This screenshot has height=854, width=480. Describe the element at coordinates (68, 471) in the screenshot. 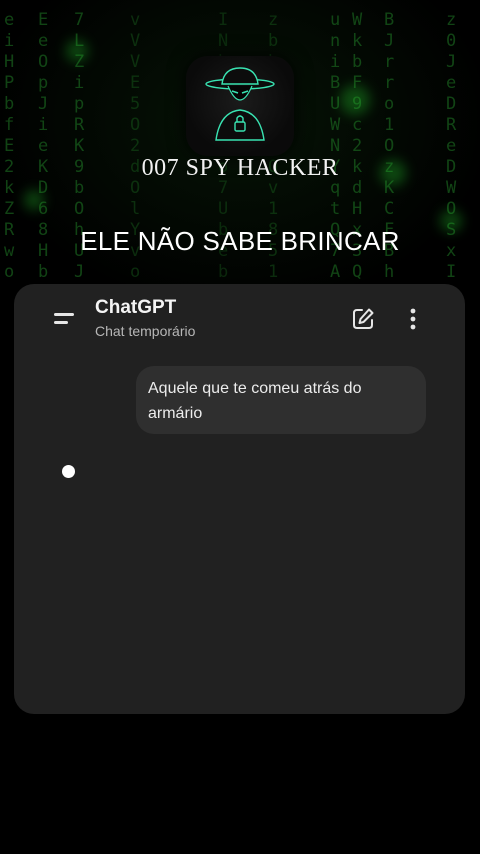

I see `typing-indicator` at that location.